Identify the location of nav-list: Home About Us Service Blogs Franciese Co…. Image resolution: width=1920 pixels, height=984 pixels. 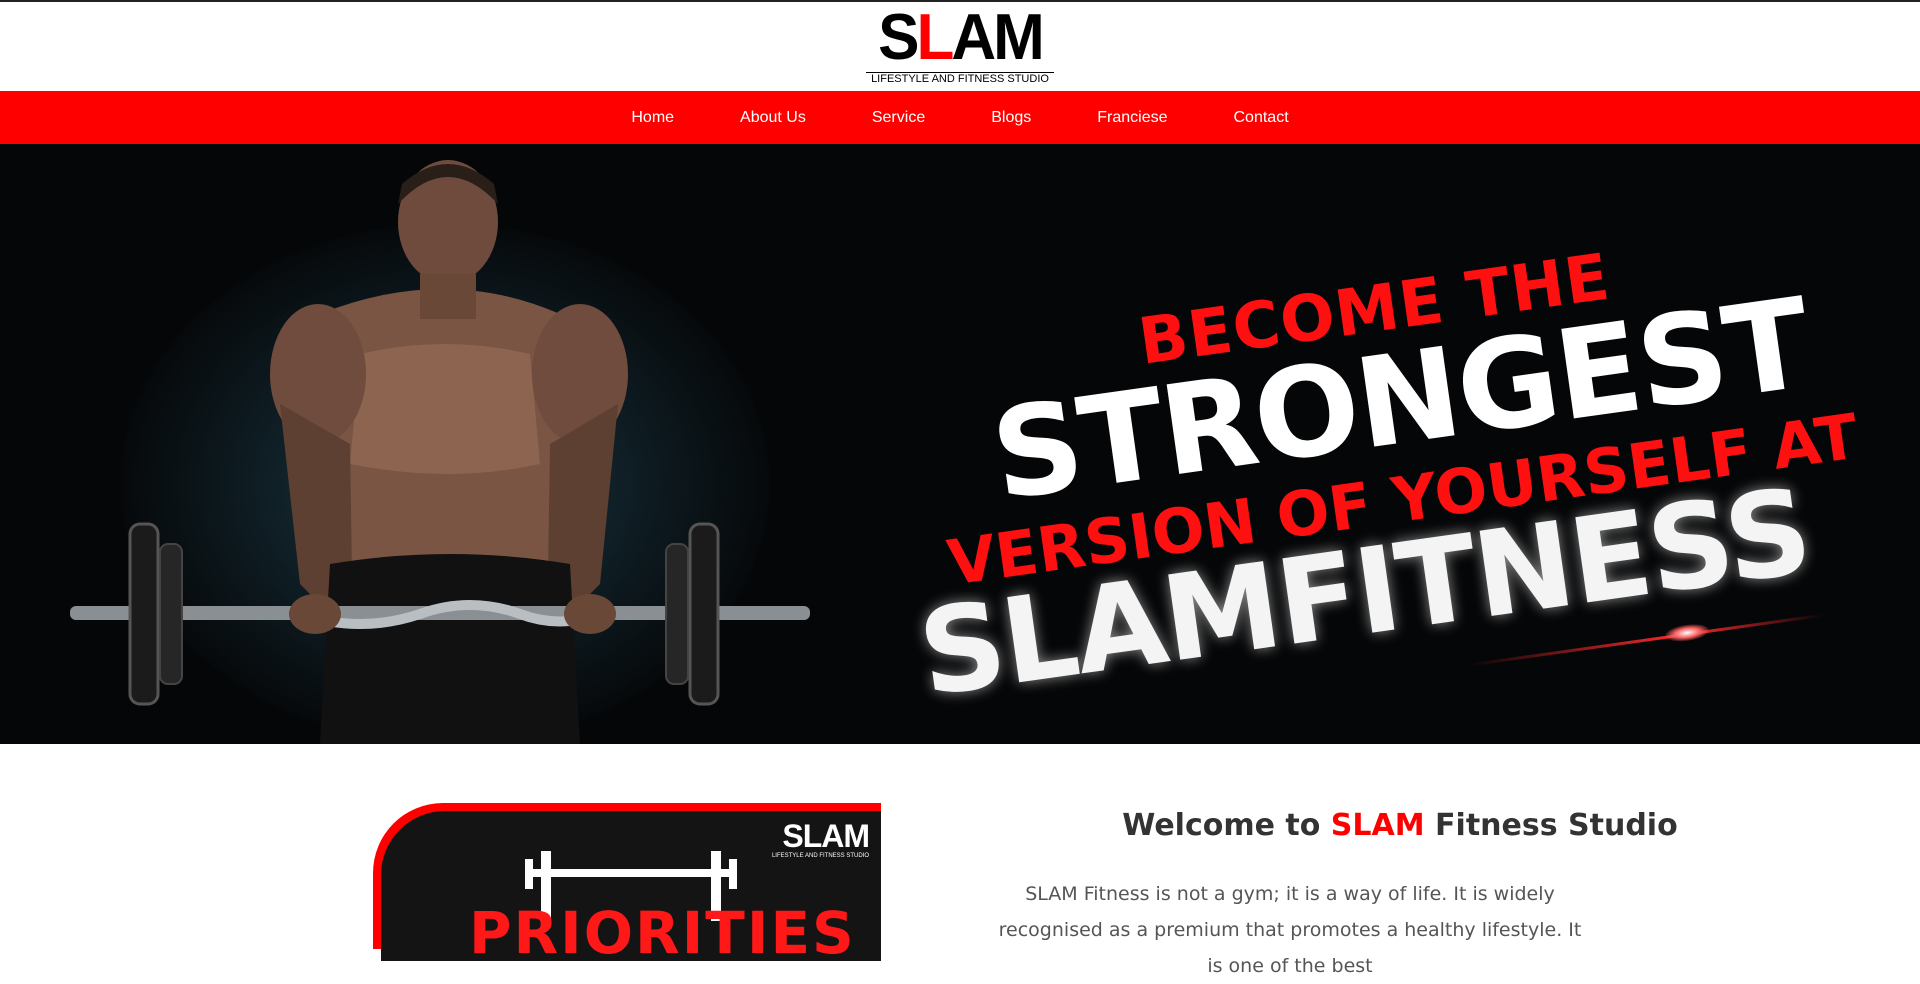
(960, 117).